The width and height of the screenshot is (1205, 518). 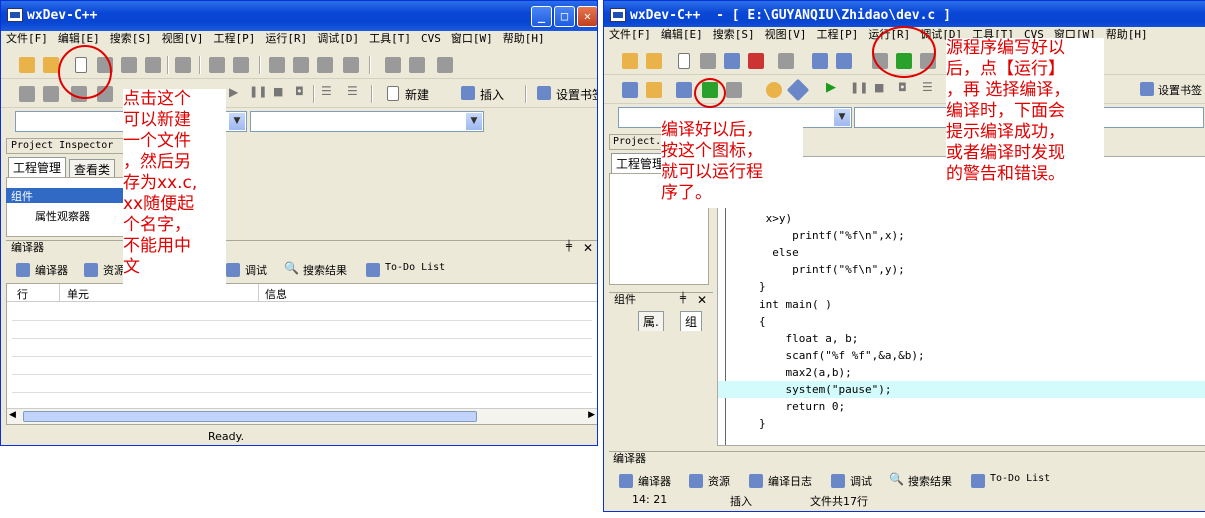 I want to click on replace-icon, so click(x=301, y=65).